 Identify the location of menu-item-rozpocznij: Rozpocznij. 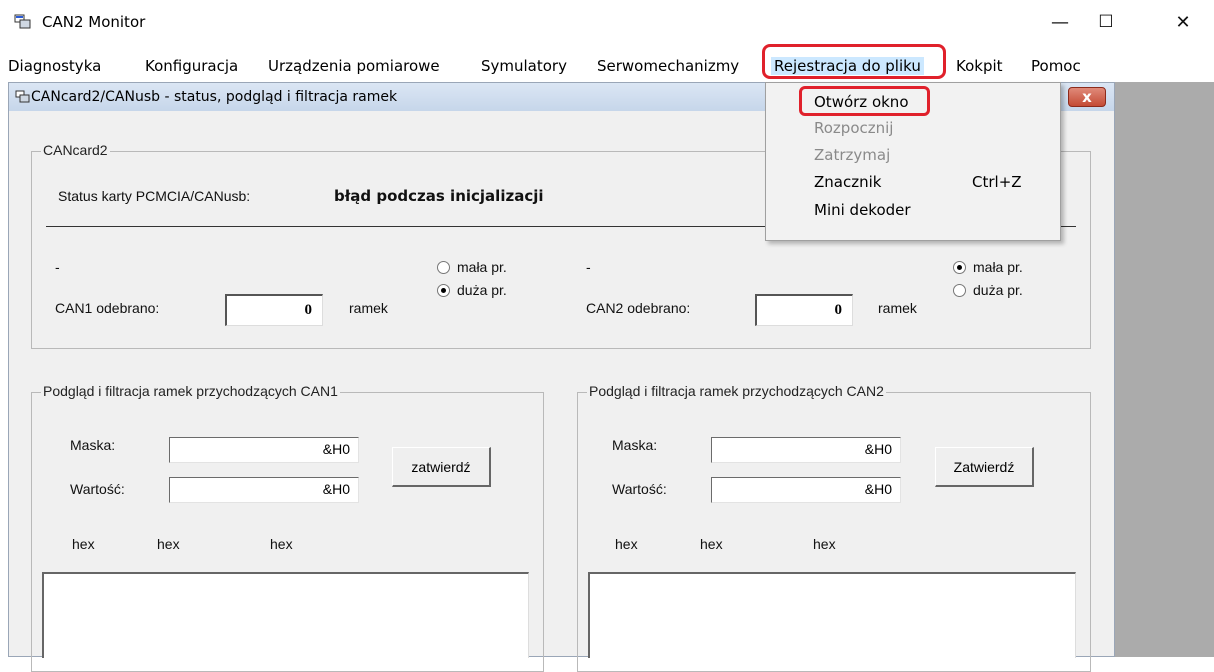
(853, 128).